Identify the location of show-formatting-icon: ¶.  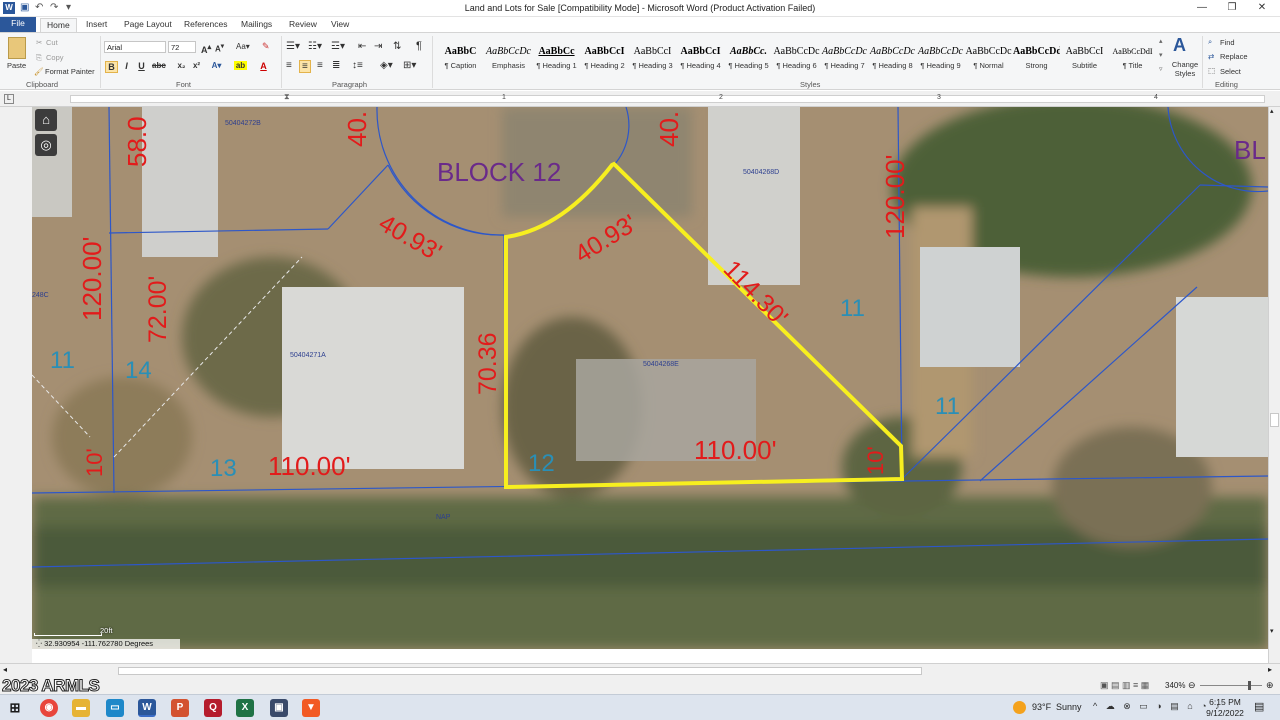
(419, 46).